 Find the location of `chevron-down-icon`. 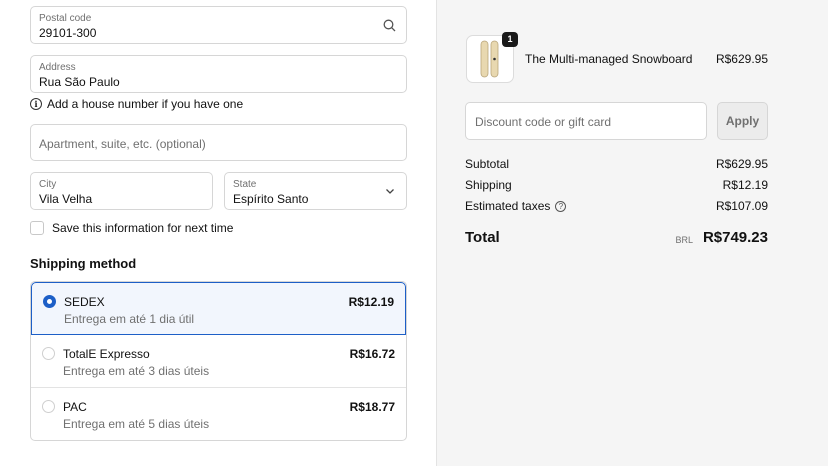

chevron-down-icon is located at coordinates (390, 191).